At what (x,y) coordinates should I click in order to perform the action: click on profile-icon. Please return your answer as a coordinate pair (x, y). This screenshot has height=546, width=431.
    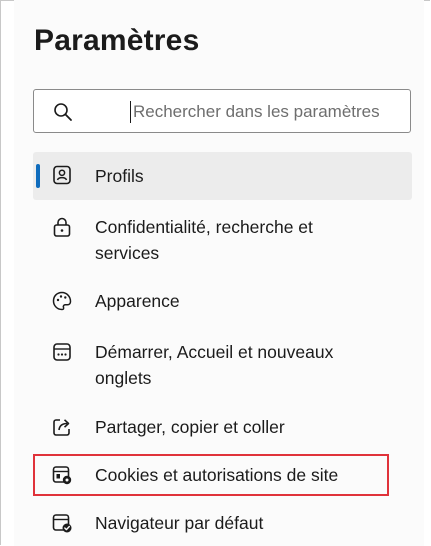
    Looking at the image, I should click on (62, 175).